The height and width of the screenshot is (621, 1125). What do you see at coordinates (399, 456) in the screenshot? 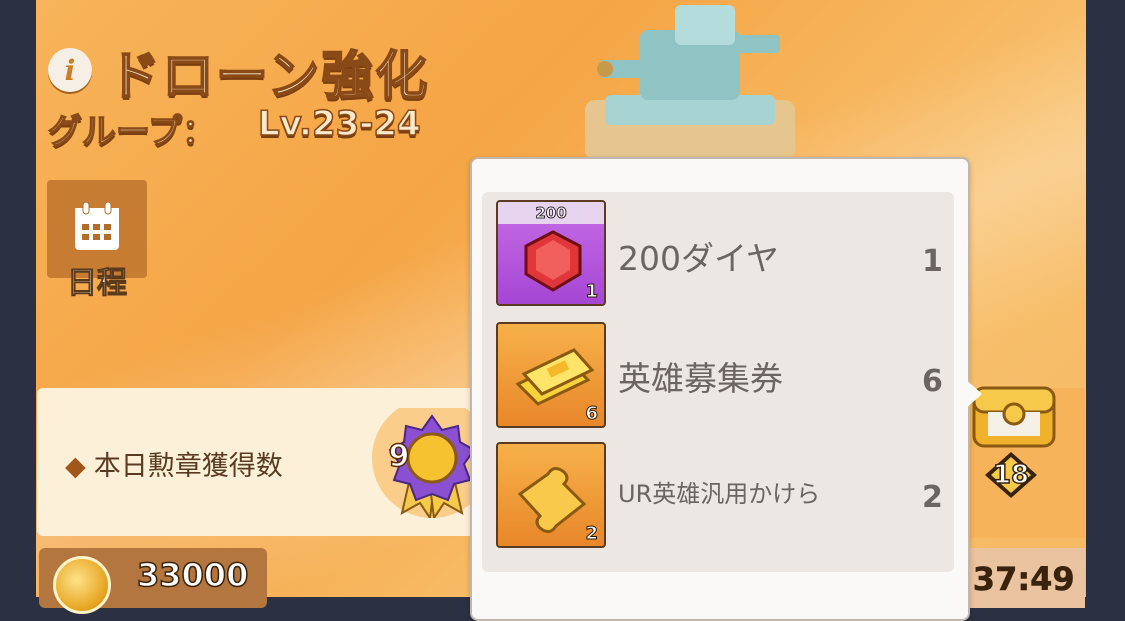
I see `daily-medal-count: 9` at bounding box center [399, 456].